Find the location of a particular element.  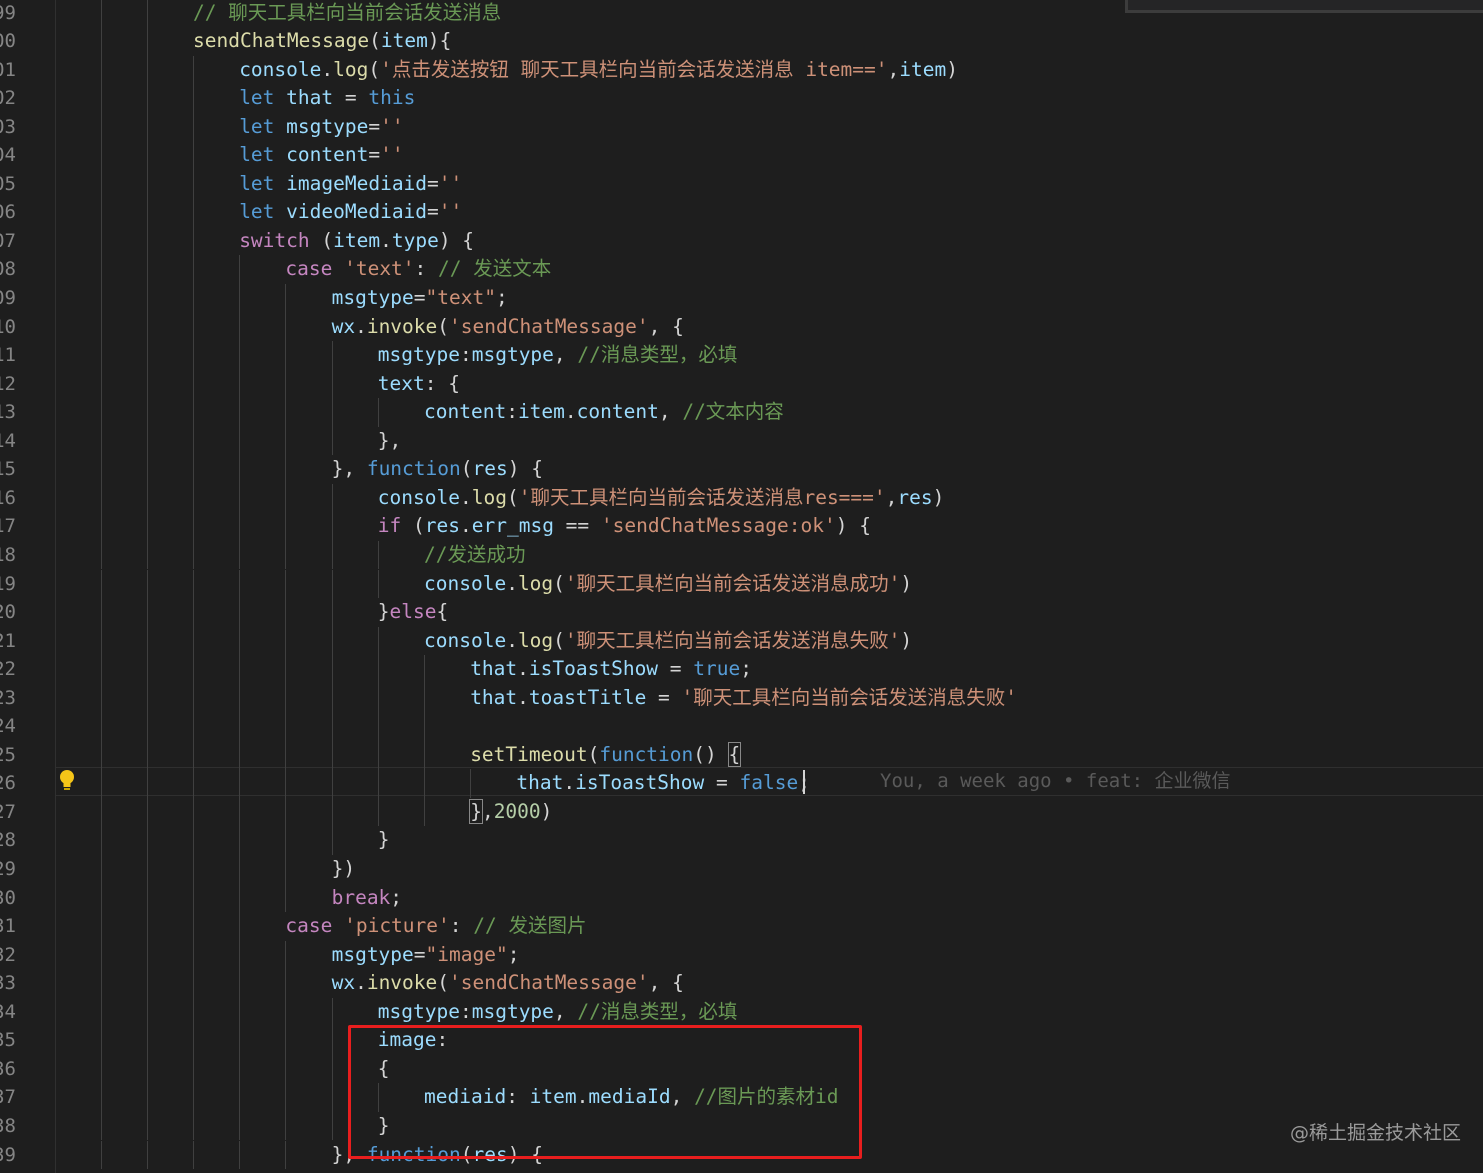

line-number: 00 is located at coordinates (8, 41).